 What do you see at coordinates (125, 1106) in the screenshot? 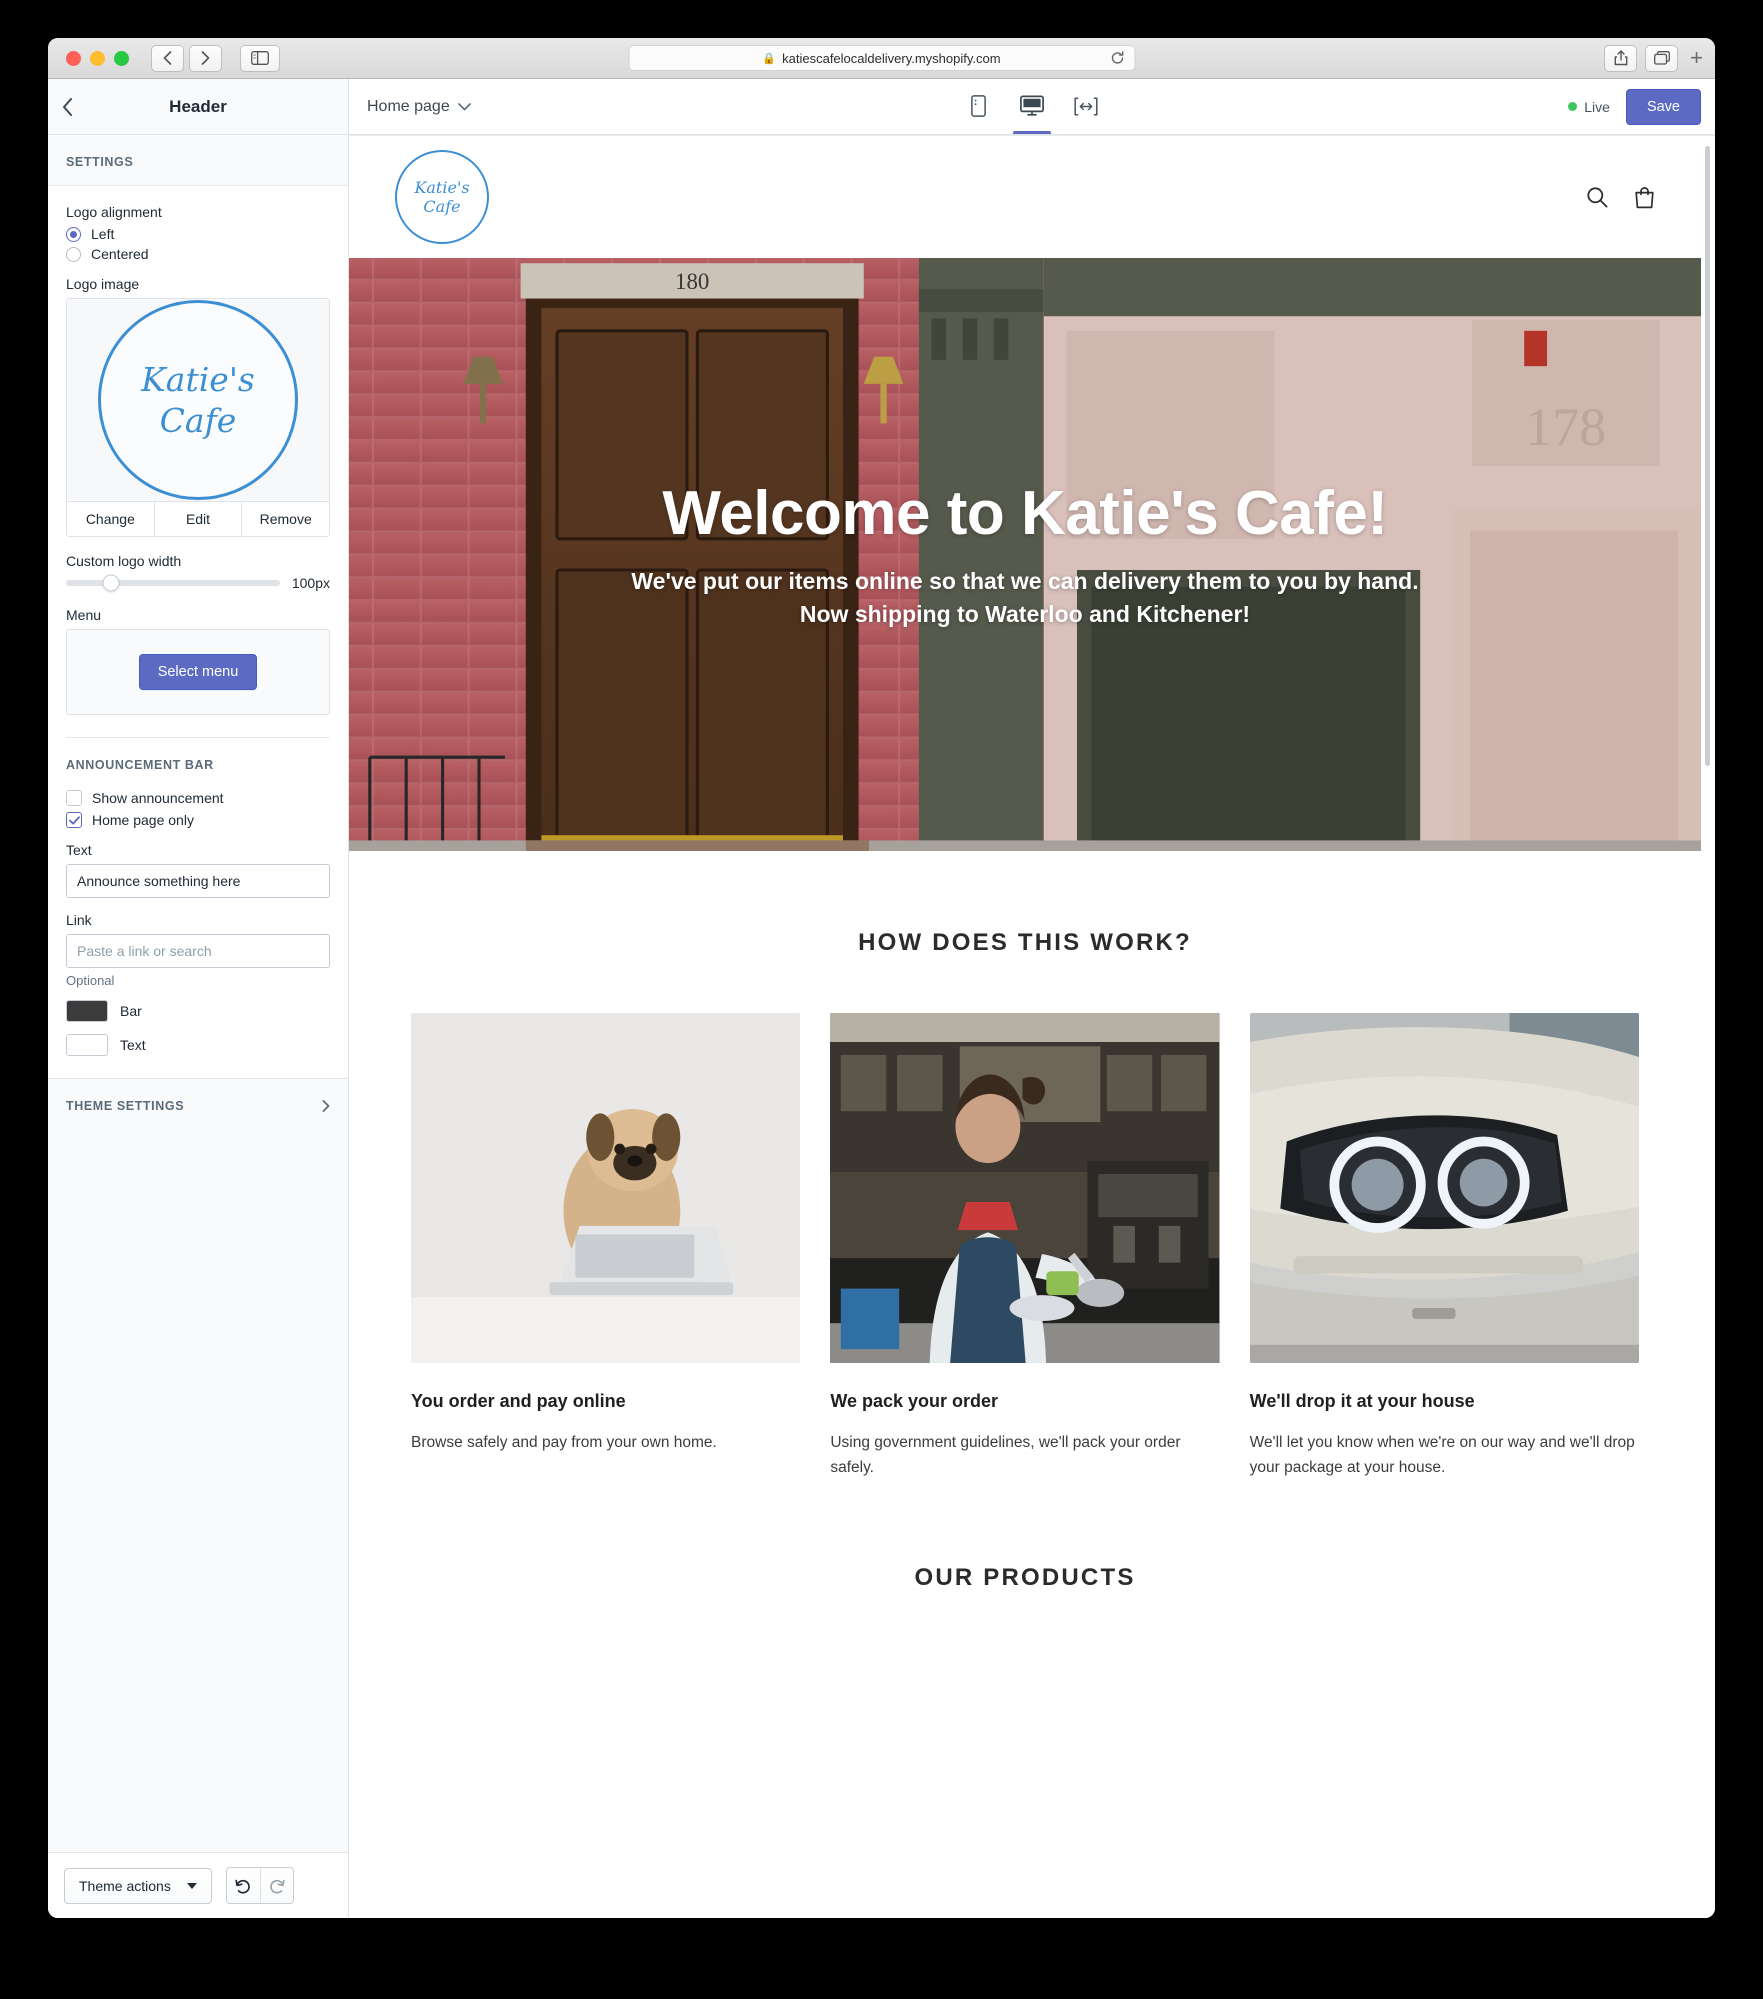
I see `theme-settings-label: THEME SETTINGS` at bounding box center [125, 1106].